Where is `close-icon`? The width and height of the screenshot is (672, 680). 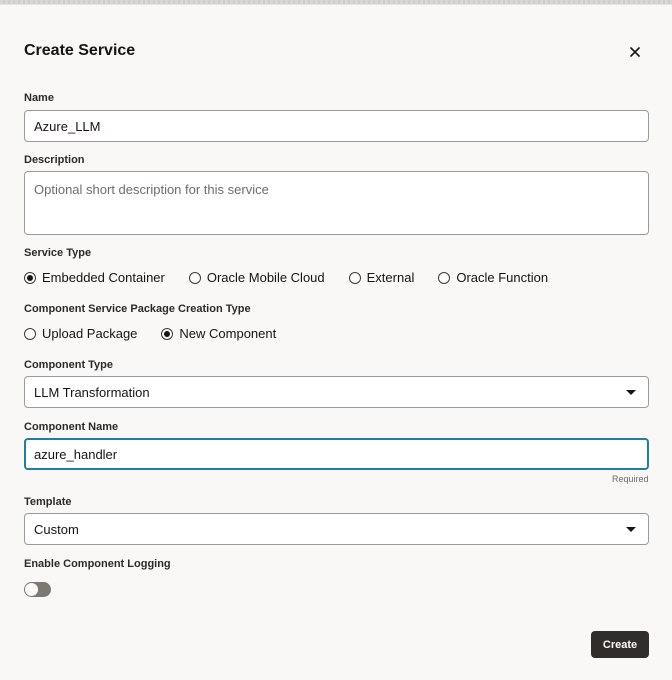 close-icon is located at coordinates (635, 52).